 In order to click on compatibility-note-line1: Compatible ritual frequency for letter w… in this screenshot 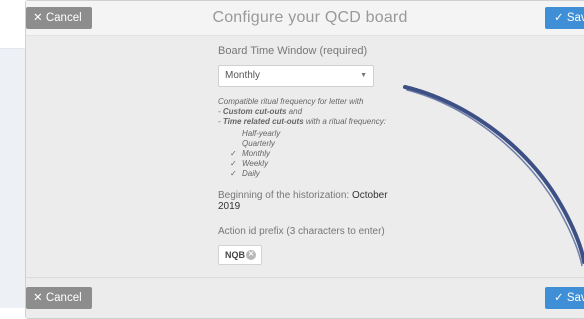, I will do `click(291, 101)`.